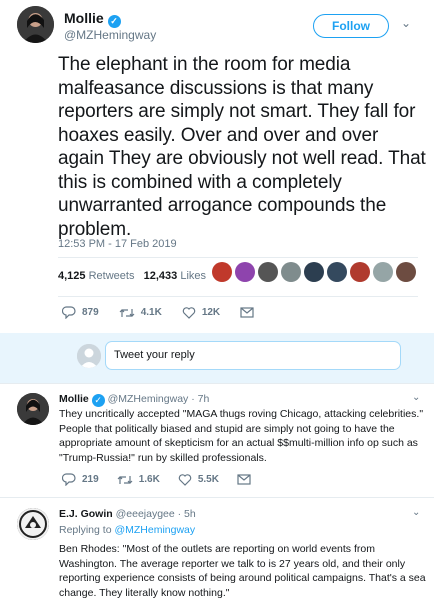  What do you see at coordinates (80, 312) in the screenshot?
I see `reply-action: 879` at bounding box center [80, 312].